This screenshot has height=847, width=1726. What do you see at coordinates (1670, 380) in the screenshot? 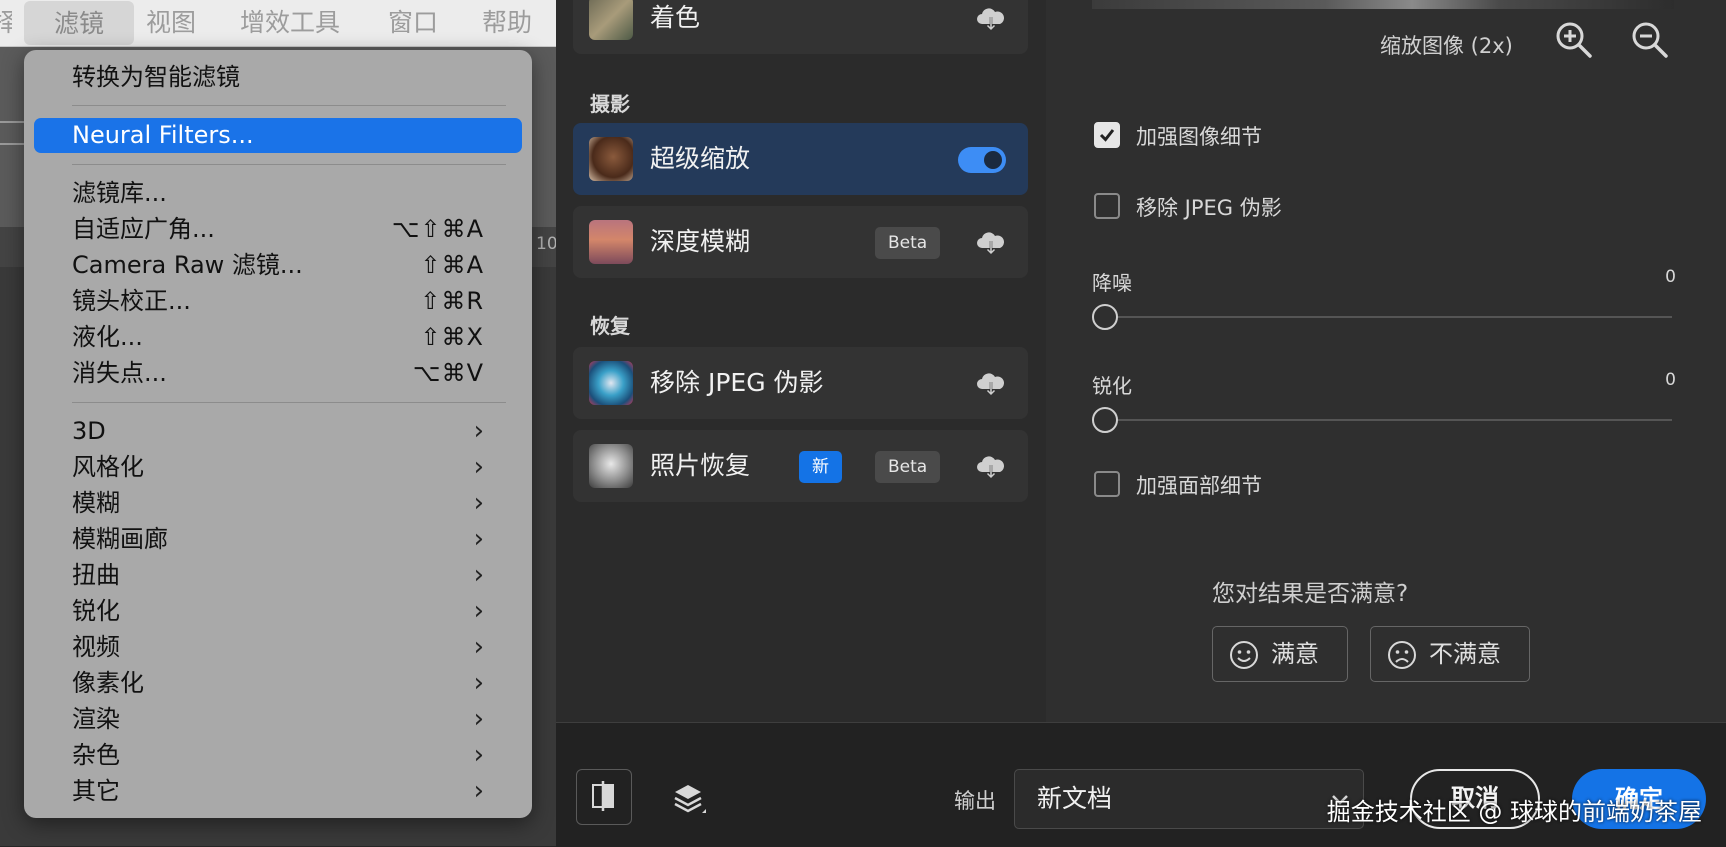
I see `slider-value-sharpen: 0` at bounding box center [1670, 380].